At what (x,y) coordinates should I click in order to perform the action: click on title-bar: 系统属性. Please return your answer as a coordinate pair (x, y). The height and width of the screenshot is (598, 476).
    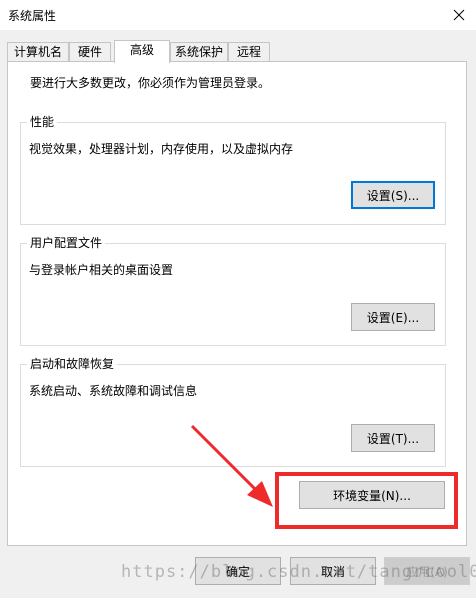
    Looking at the image, I should click on (238, 15).